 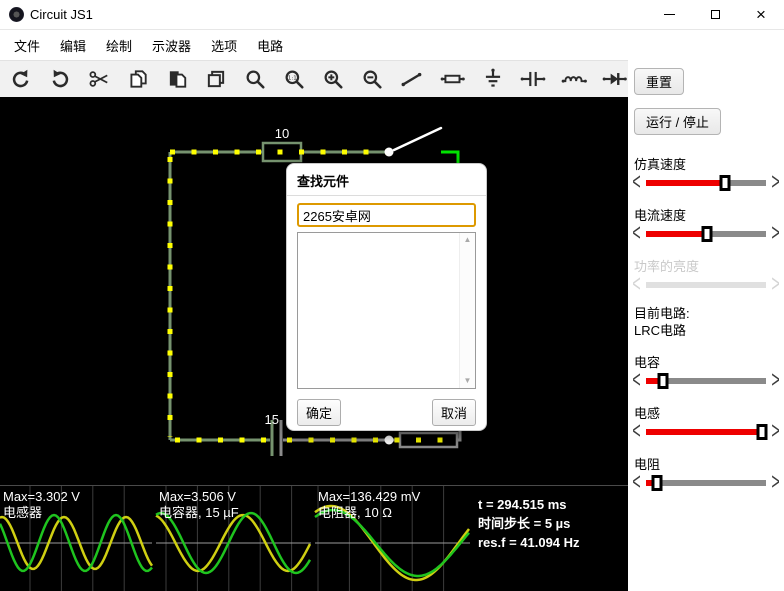 I want to click on inductor-component, so click(x=428, y=440).